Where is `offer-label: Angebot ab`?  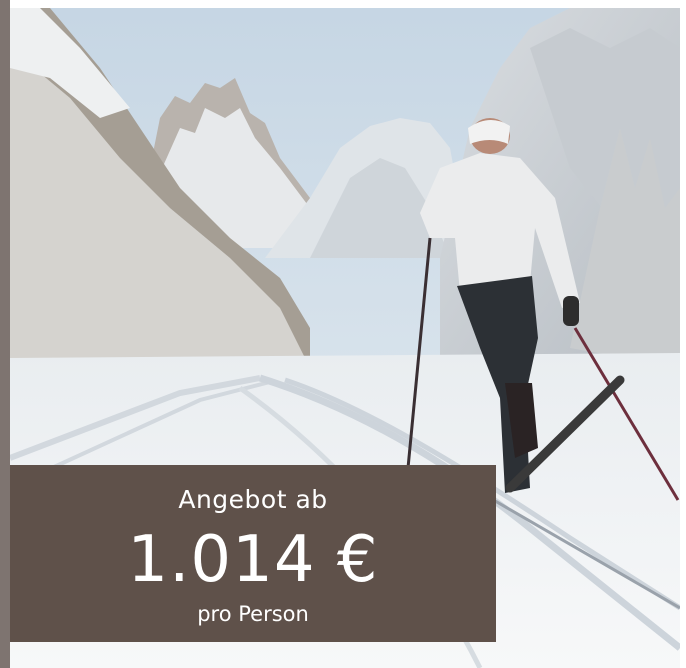
offer-label: Angebot ab is located at coordinates (253, 499).